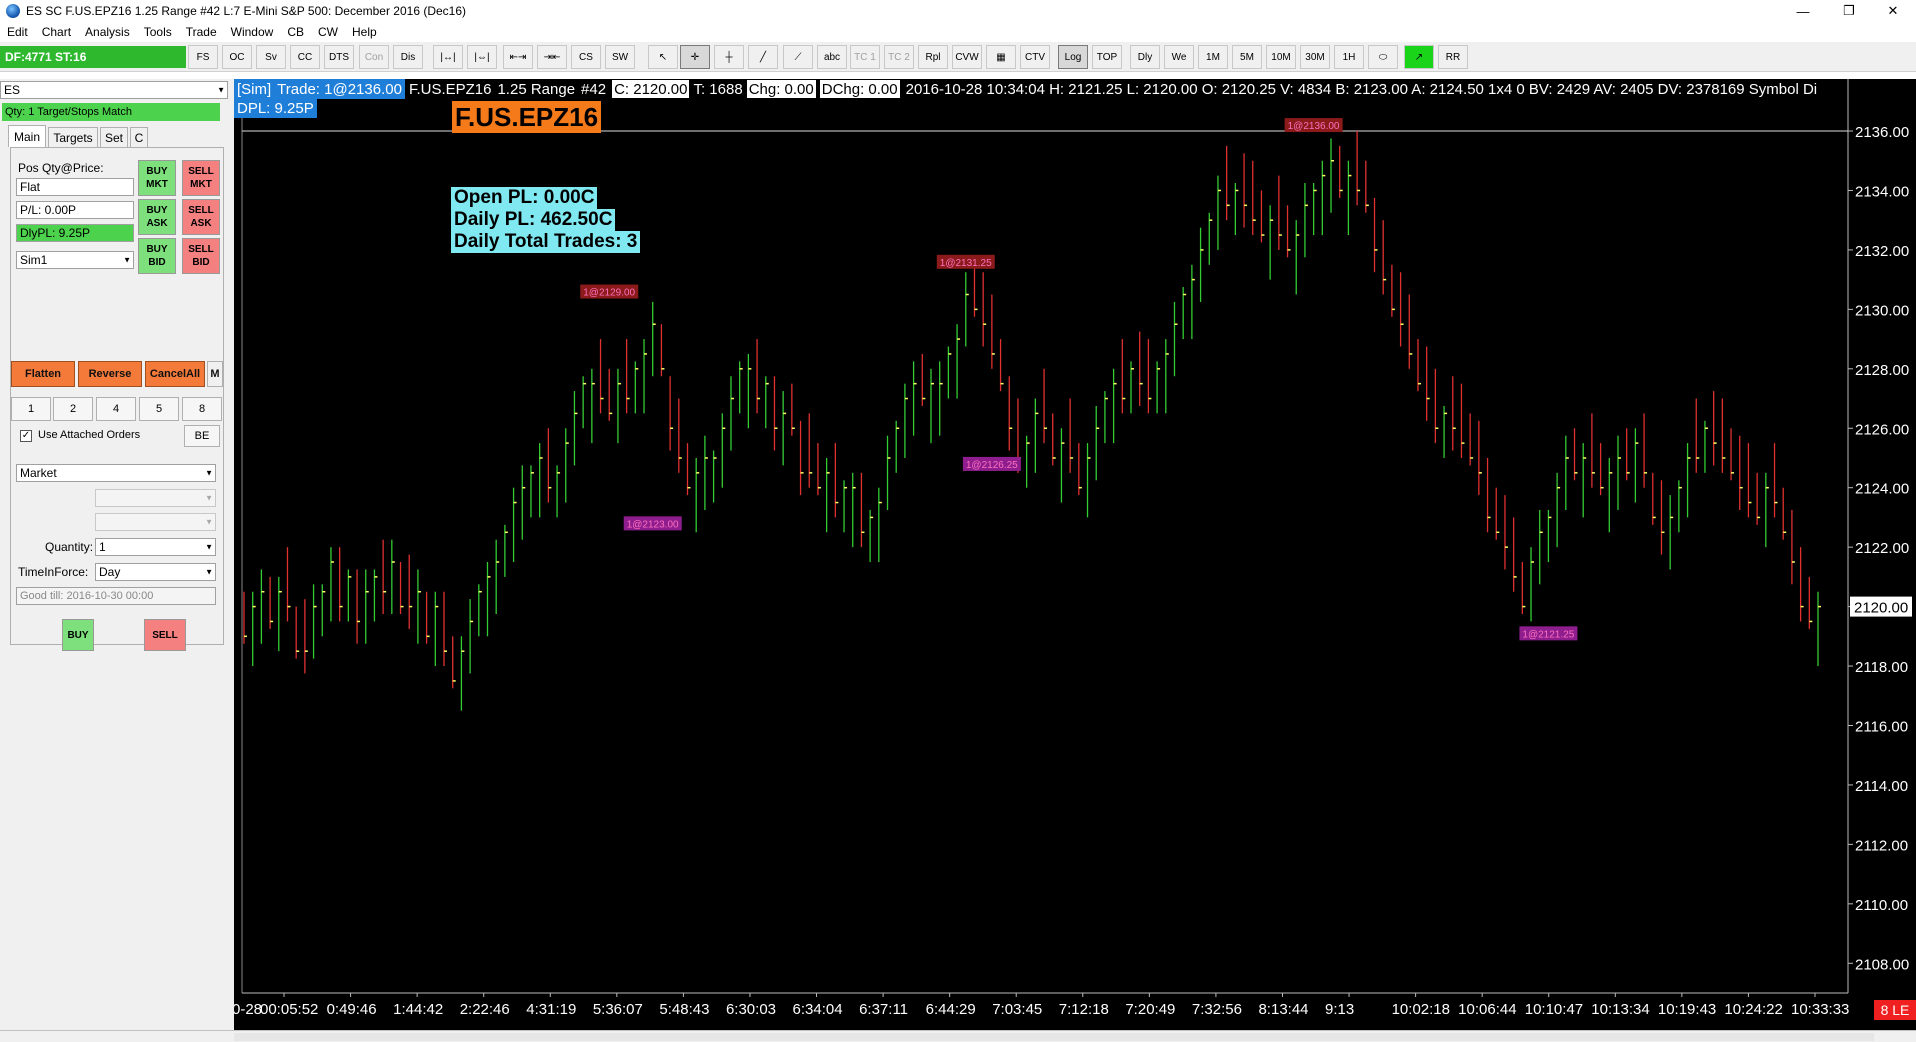 Image resolution: width=1916 pixels, height=1042 pixels. Describe the element at coordinates (34, 260) in the screenshot. I see `account-value: Sim1` at that location.